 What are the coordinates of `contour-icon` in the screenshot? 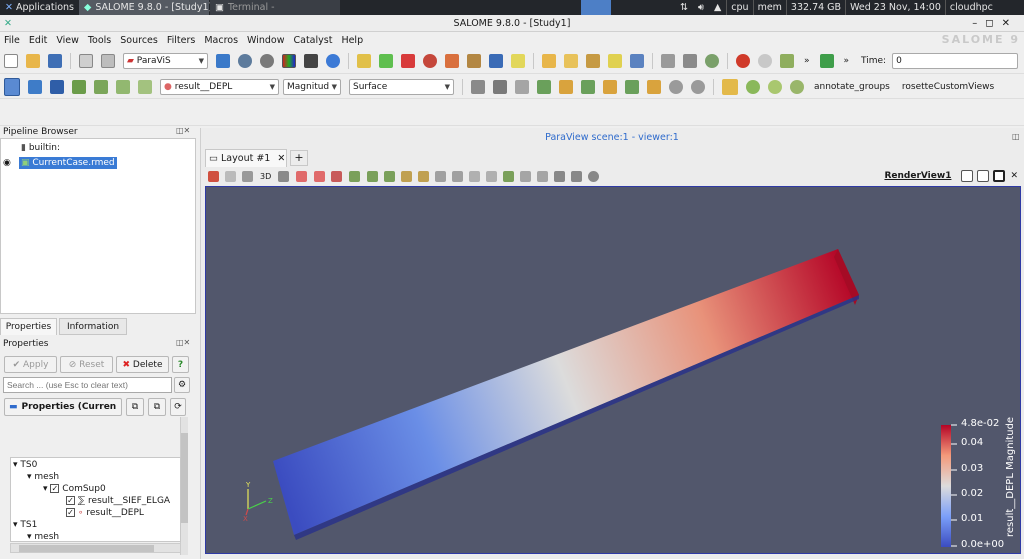 It's located at (452, 60).